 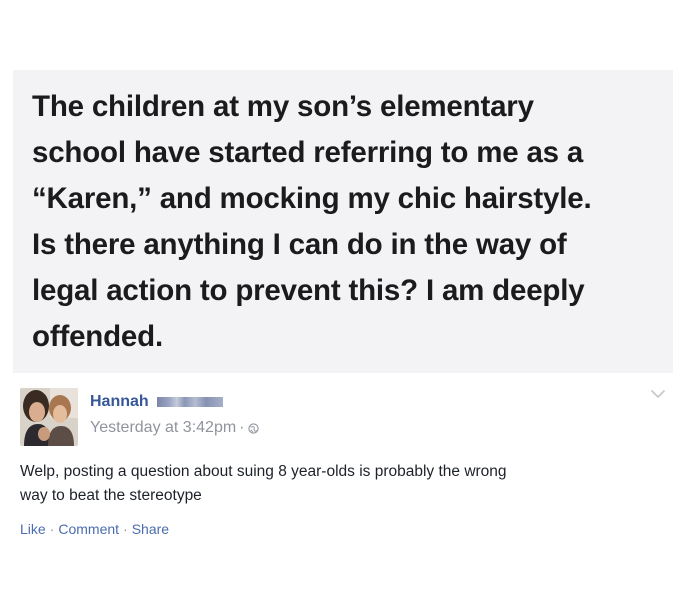 I want to click on comment-author-row: Hannah, so click(x=156, y=402).